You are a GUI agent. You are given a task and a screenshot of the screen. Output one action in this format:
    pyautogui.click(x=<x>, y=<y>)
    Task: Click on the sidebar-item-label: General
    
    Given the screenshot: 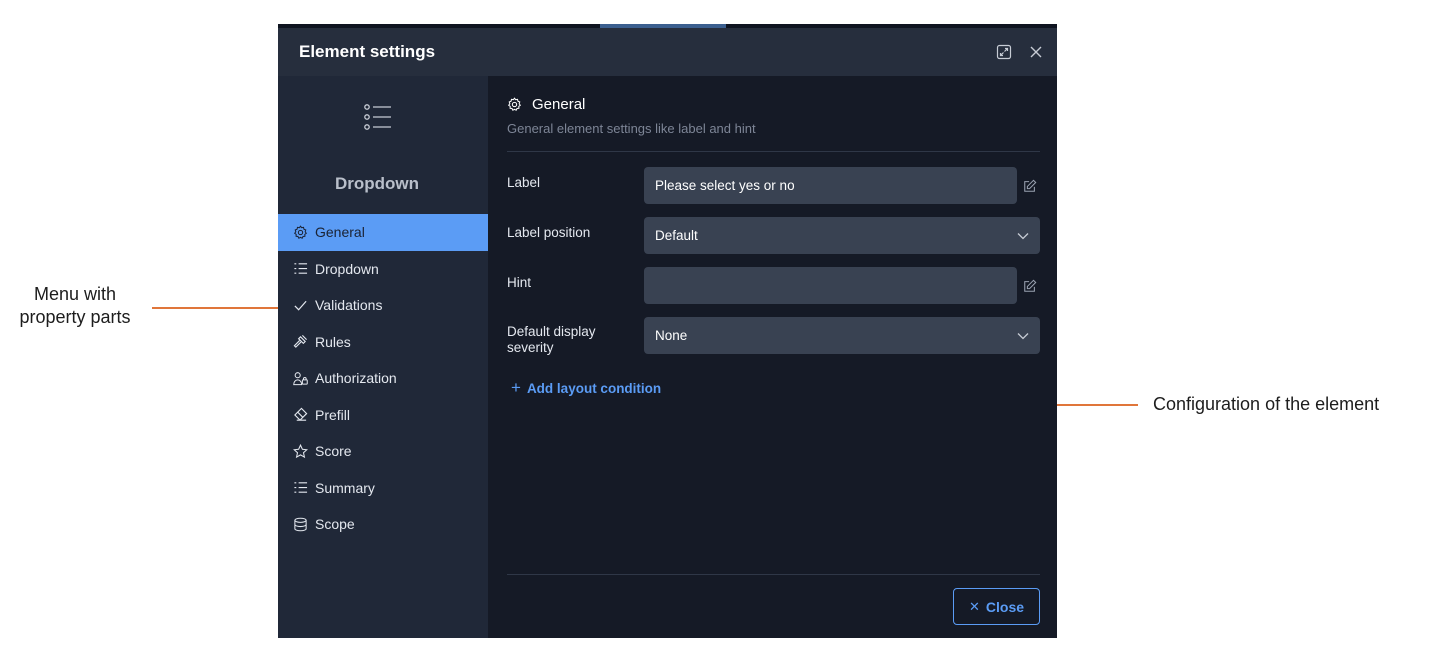 What is the action you would take?
    pyautogui.click(x=340, y=232)
    